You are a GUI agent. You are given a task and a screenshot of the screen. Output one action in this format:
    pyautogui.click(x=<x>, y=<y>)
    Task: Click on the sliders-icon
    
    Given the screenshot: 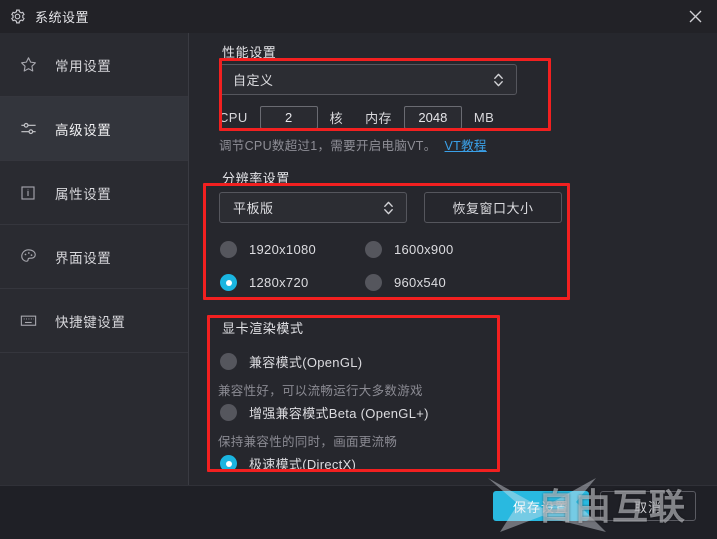 What is the action you would take?
    pyautogui.click(x=28, y=129)
    